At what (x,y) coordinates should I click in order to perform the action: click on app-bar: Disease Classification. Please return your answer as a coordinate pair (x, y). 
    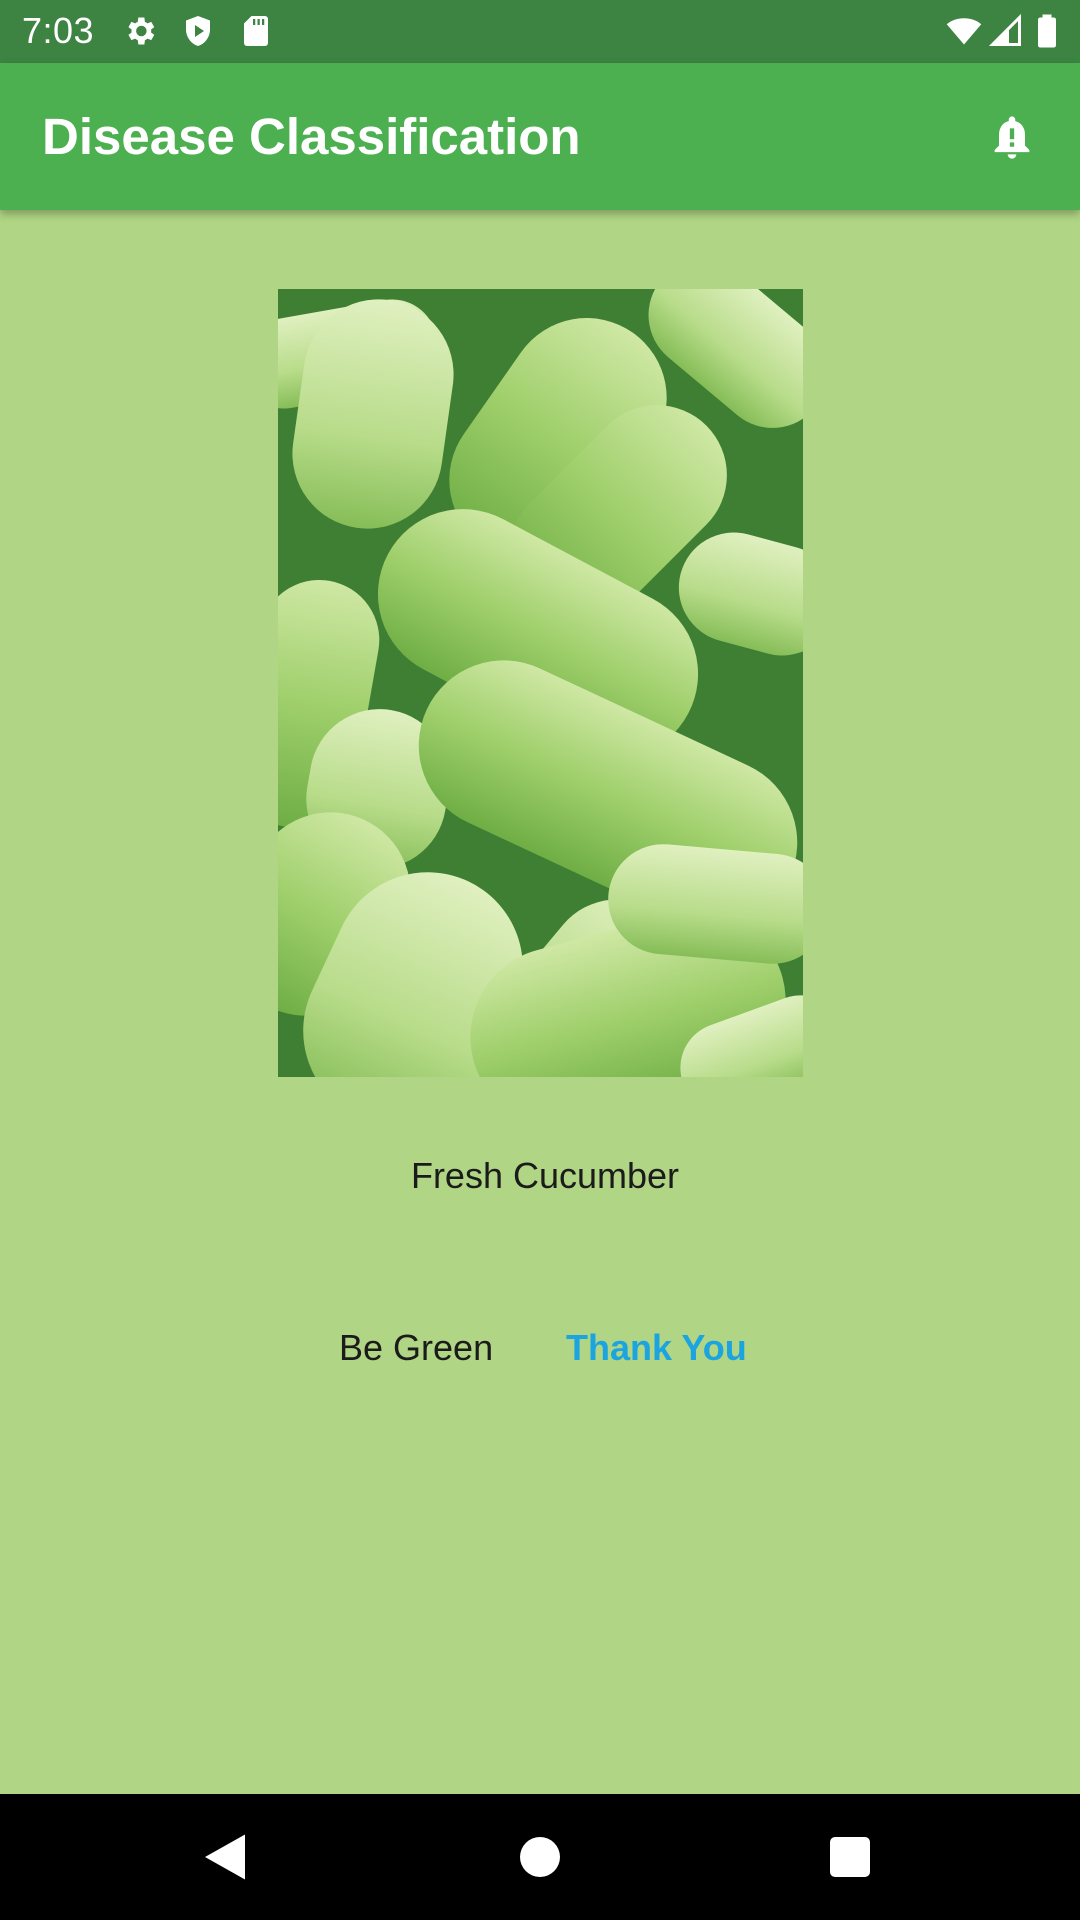
    Looking at the image, I should click on (540, 136).